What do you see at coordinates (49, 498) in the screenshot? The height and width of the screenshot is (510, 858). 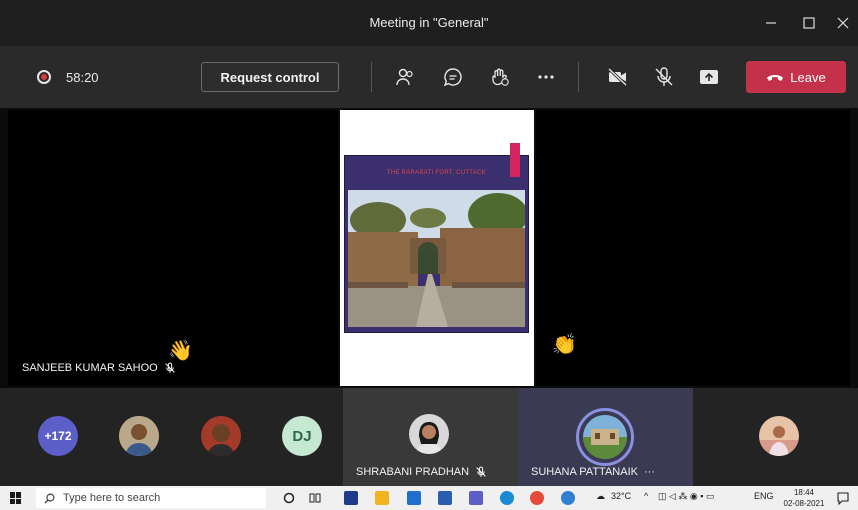 I see `search-icon` at bounding box center [49, 498].